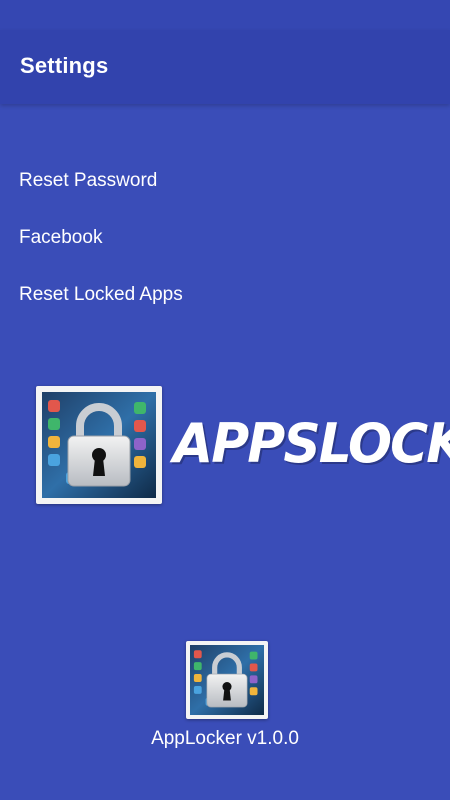 Image resolution: width=450 pixels, height=800 pixels. Describe the element at coordinates (225, 738) in the screenshot. I see `app-version-label: AppLocker v1.0.0` at that location.